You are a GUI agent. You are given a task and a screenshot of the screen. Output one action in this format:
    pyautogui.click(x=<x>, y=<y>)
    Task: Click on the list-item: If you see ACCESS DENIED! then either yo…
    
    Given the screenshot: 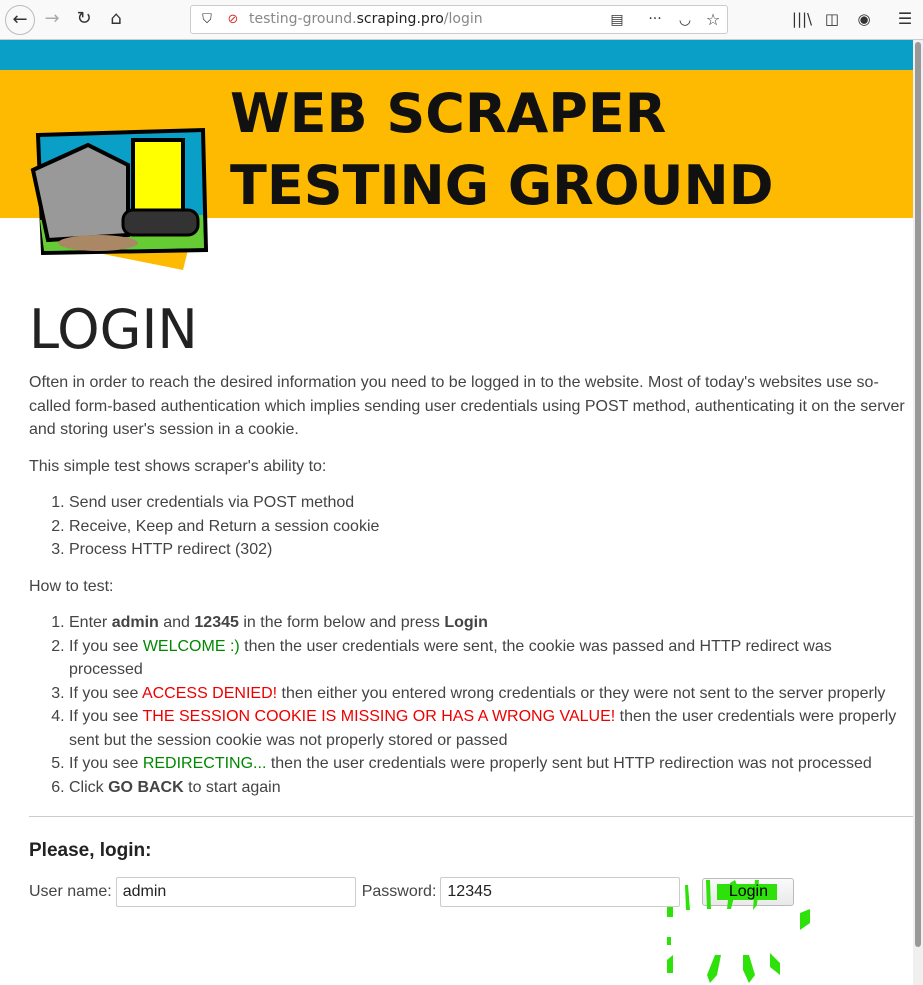 What is the action you would take?
    pyautogui.click(x=489, y=694)
    